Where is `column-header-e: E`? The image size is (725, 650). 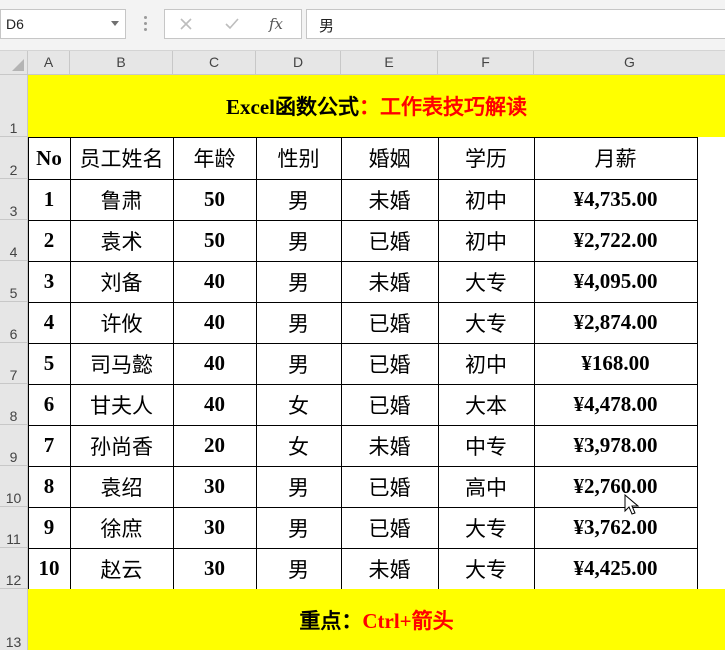
column-header-e: E is located at coordinates (389, 63).